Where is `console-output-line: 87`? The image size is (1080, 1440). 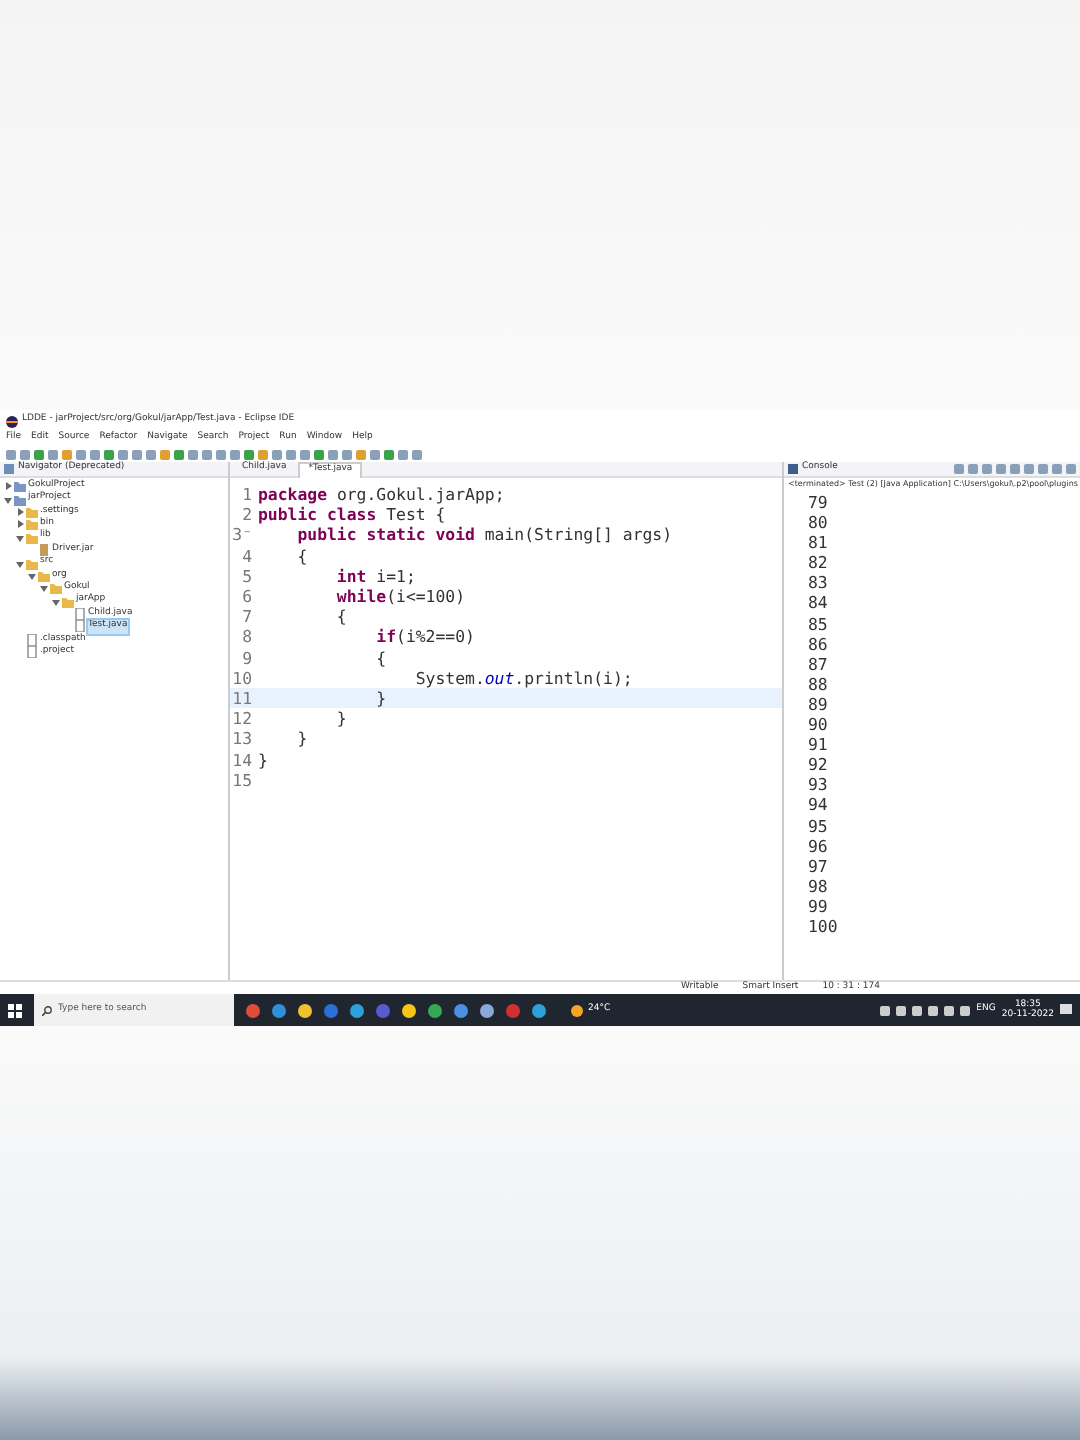 console-output-line: 87 is located at coordinates (819, 663).